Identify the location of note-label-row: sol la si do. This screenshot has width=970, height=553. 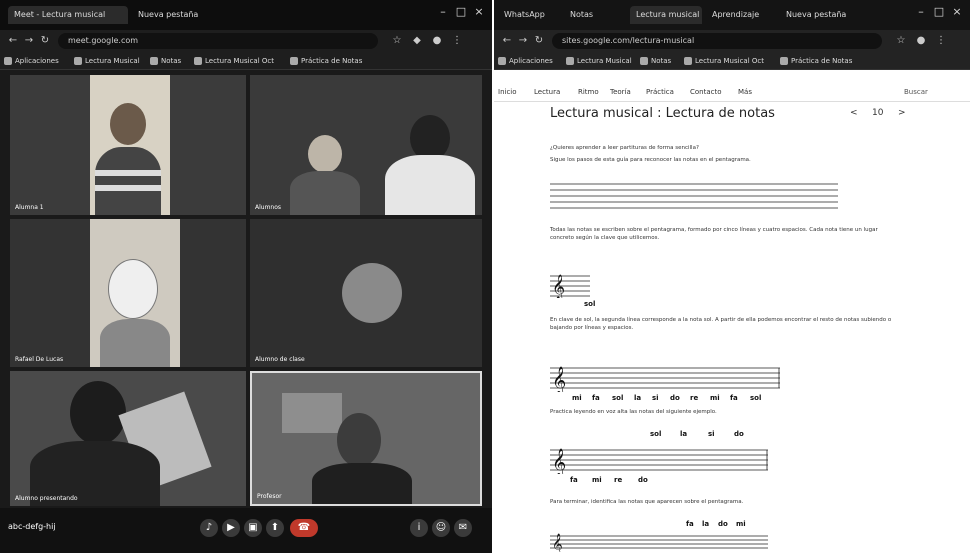
(715, 435).